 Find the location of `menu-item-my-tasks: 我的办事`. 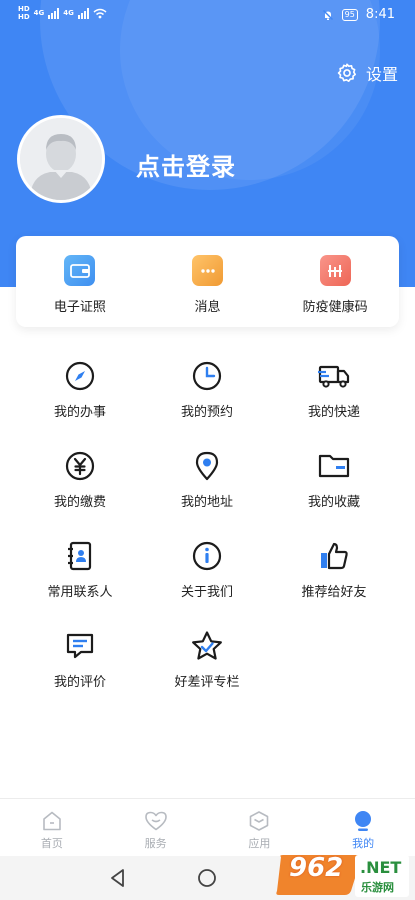

menu-item-my-tasks: 我的办事 is located at coordinates (80, 390).